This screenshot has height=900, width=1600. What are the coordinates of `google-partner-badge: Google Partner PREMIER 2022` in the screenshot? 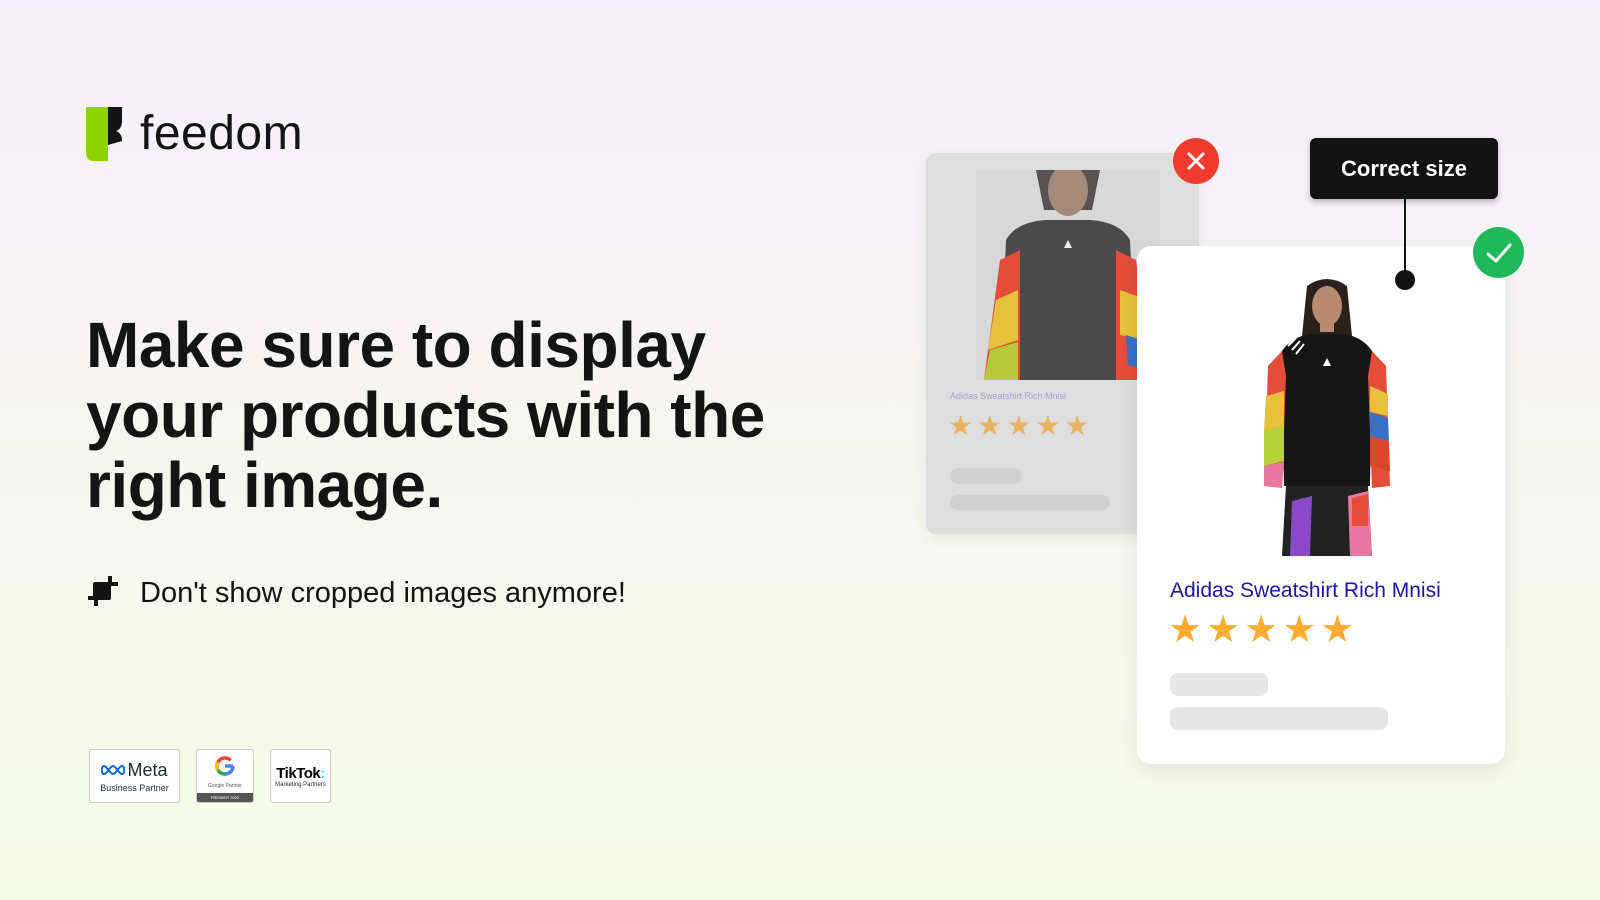 It's located at (225, 776).